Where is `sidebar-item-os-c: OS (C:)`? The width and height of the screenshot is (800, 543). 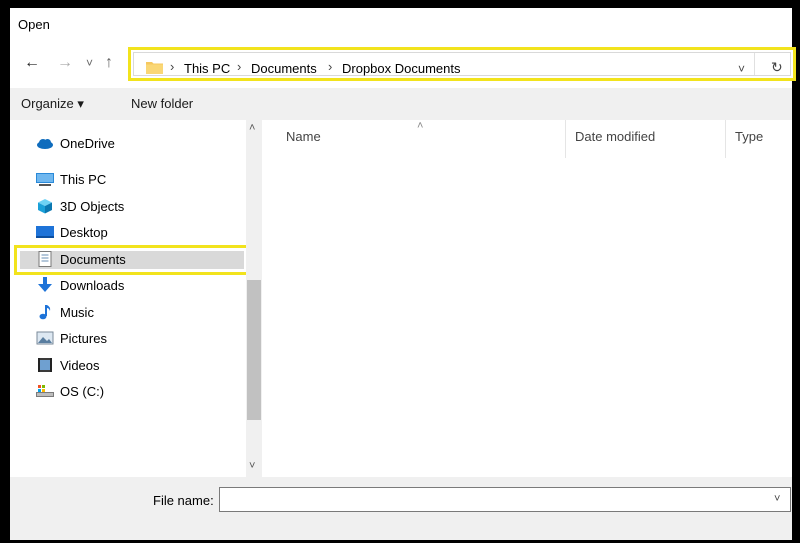 sidebar-item-os-c: OS (C:) is located at coordinates (70, 391).